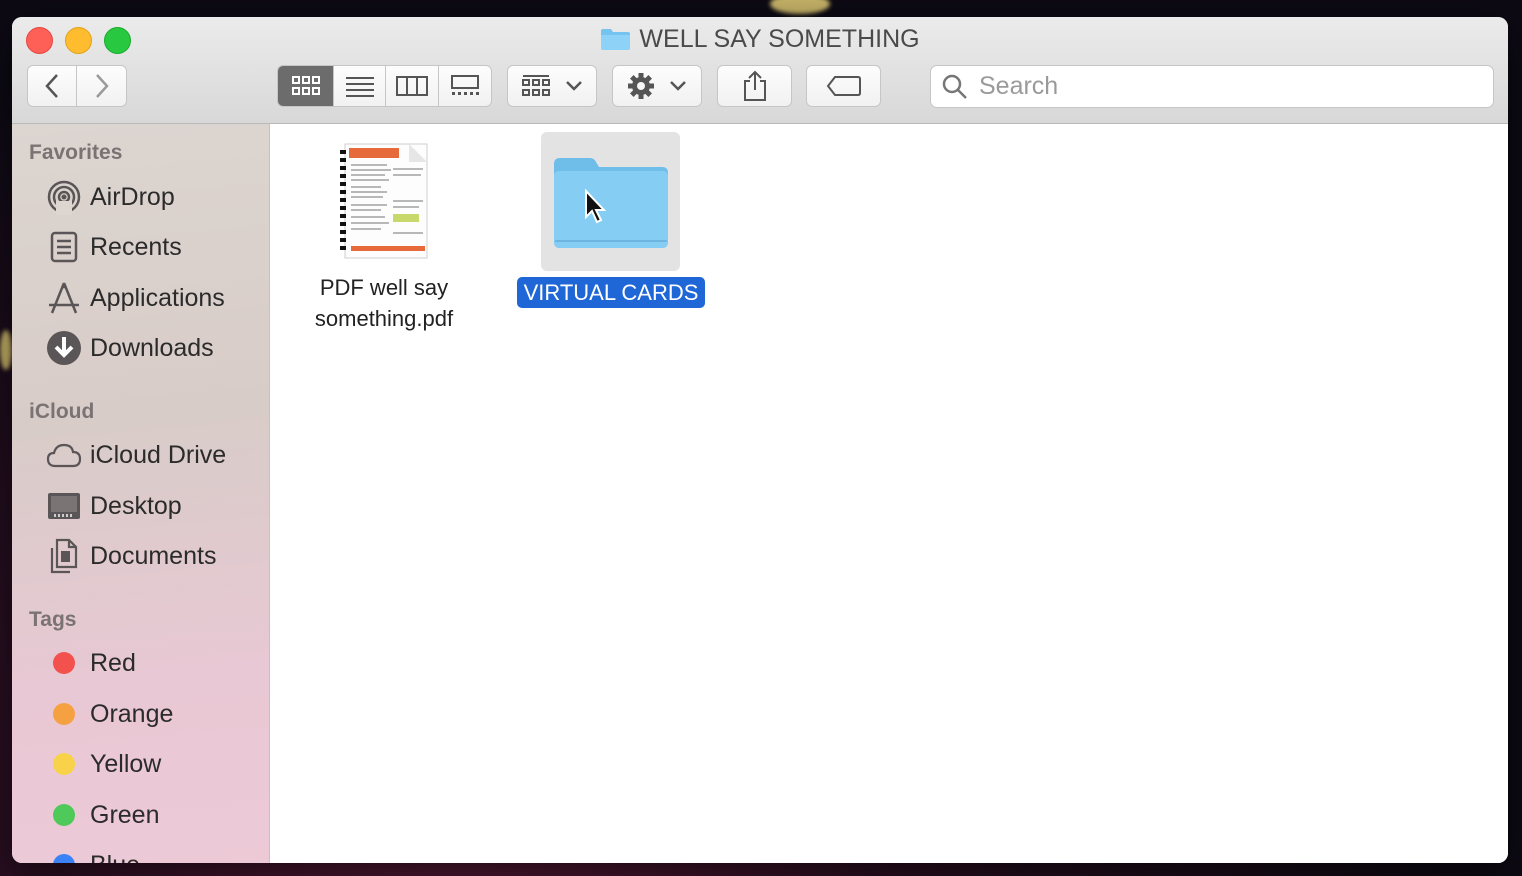 This screenshot has height=876, width=1522. Describe the element at coordinates (136, 246) in the screenshot. I see `sidebar-item-label: Recents` at that location.